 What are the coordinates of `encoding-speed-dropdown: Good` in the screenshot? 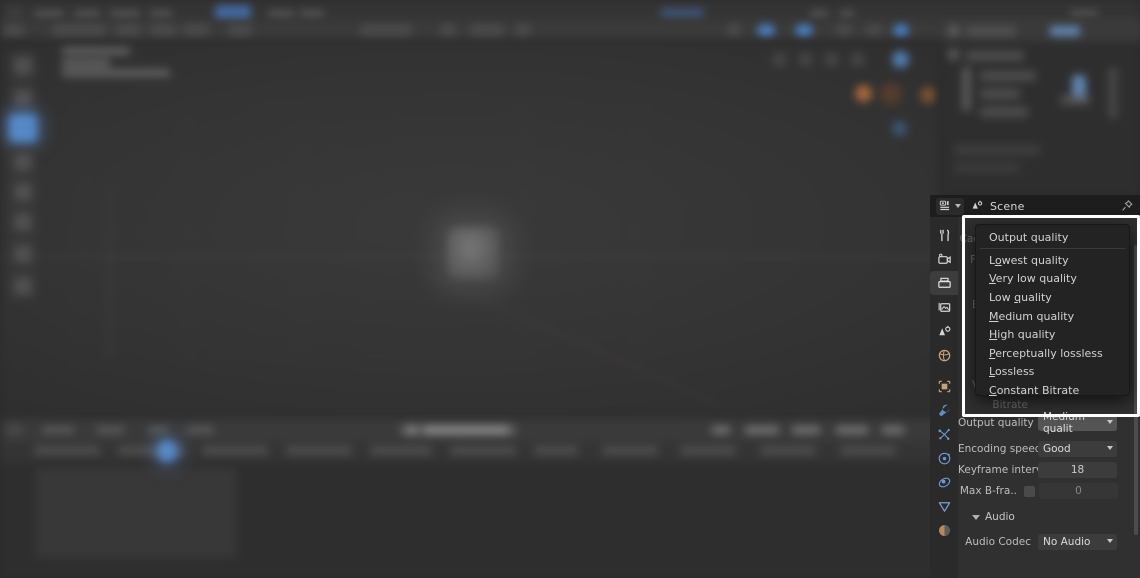 It's located at (1077, 449).